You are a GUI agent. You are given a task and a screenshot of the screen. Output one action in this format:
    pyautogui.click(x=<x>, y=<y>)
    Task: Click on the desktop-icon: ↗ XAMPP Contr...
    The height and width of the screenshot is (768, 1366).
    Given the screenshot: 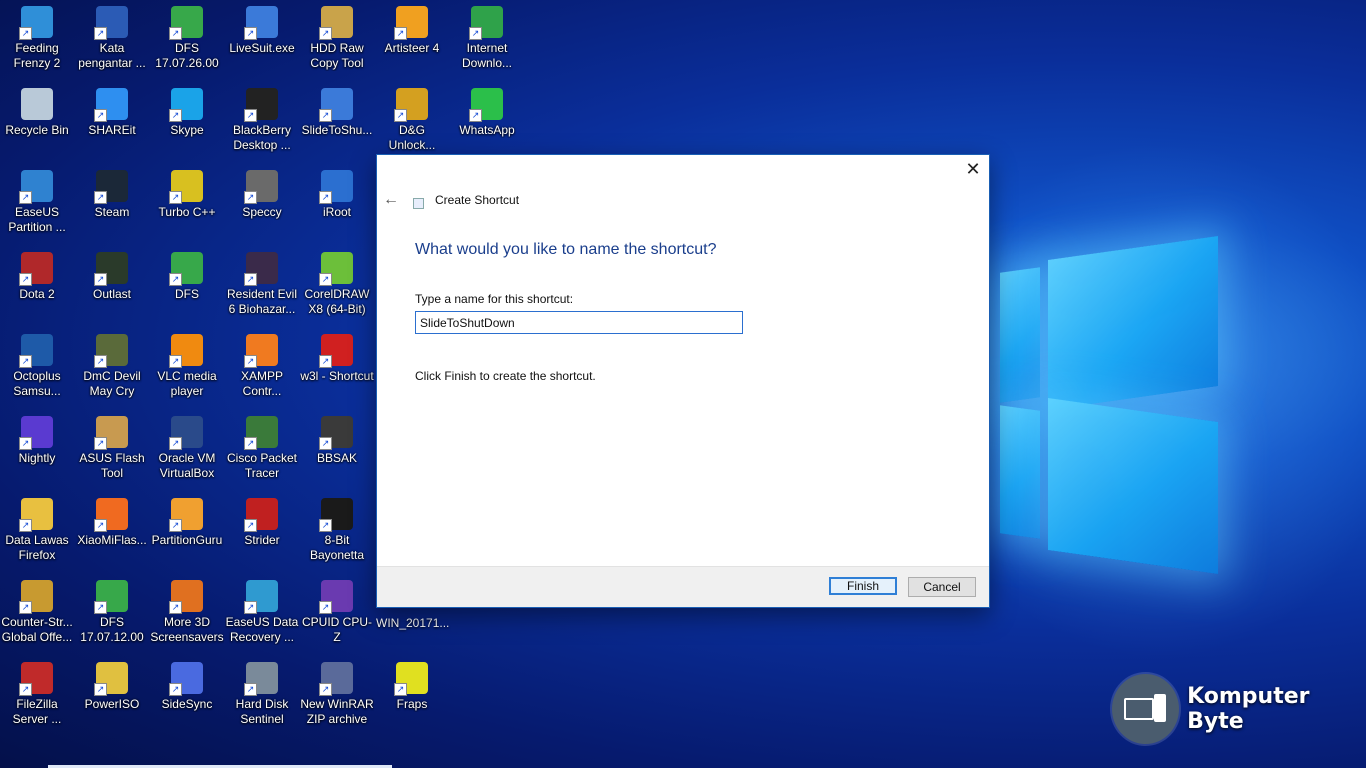 What is the action you would take?
    pyautogui.click(x=262, y=366)
    